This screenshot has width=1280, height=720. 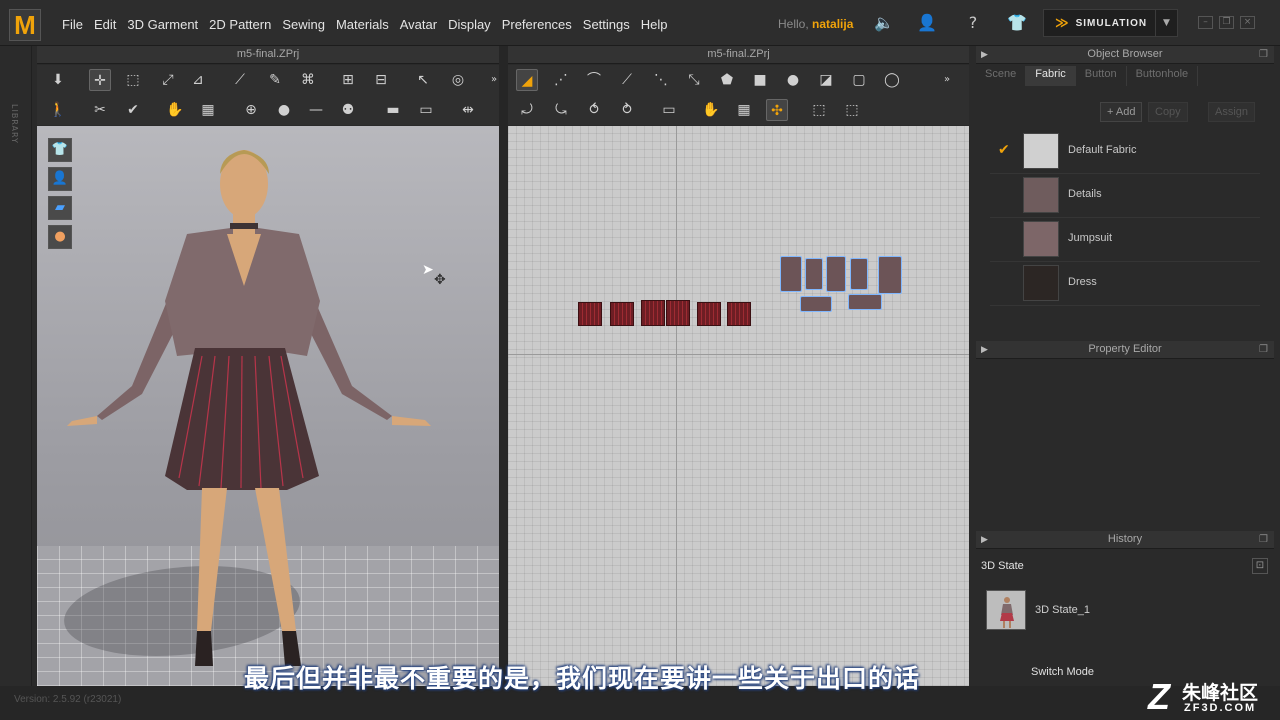 I want to click on trace-icon: ⬚, so click(x=852, y=110).